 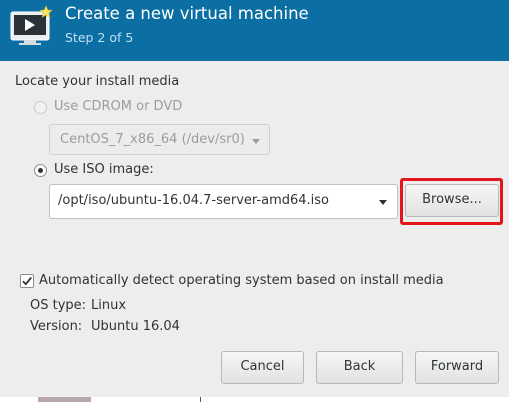 What do you see at coordinates (64, 399) in the screenshot?
I see `background-image-fragment` at bounding box center [64, 399].